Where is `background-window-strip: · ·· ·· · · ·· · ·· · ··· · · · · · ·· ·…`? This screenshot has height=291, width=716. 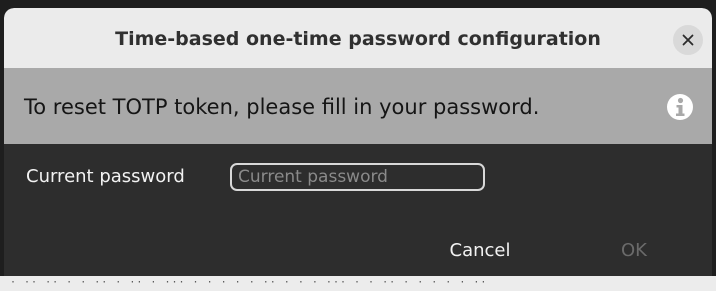
background-window-strip: · ·· ·· · · ·· · ·· · ··· · · · · · ·· ·… is located at coordinates (358, 283).